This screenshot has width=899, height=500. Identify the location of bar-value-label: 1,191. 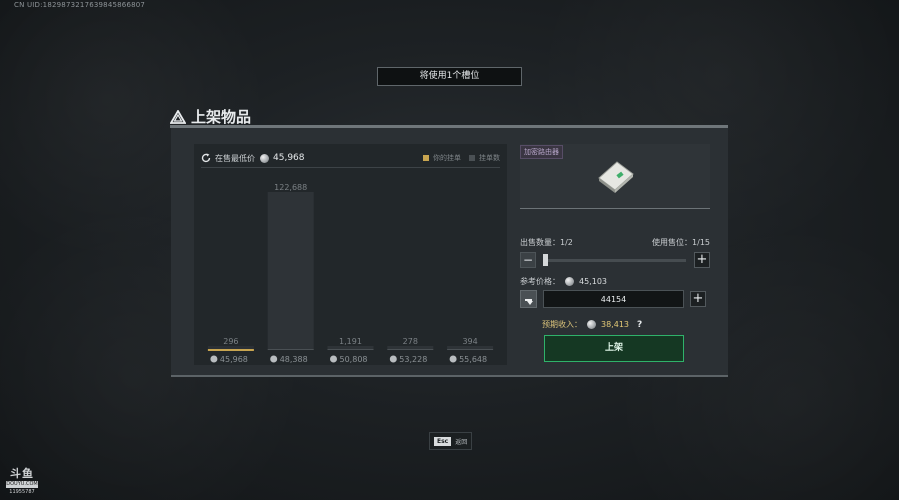
(350, 341).